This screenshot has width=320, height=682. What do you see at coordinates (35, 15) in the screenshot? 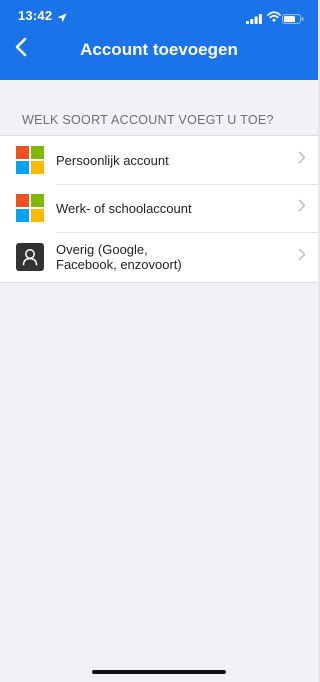
I see `status-time: 13:42` at bounding box center [35, 15].